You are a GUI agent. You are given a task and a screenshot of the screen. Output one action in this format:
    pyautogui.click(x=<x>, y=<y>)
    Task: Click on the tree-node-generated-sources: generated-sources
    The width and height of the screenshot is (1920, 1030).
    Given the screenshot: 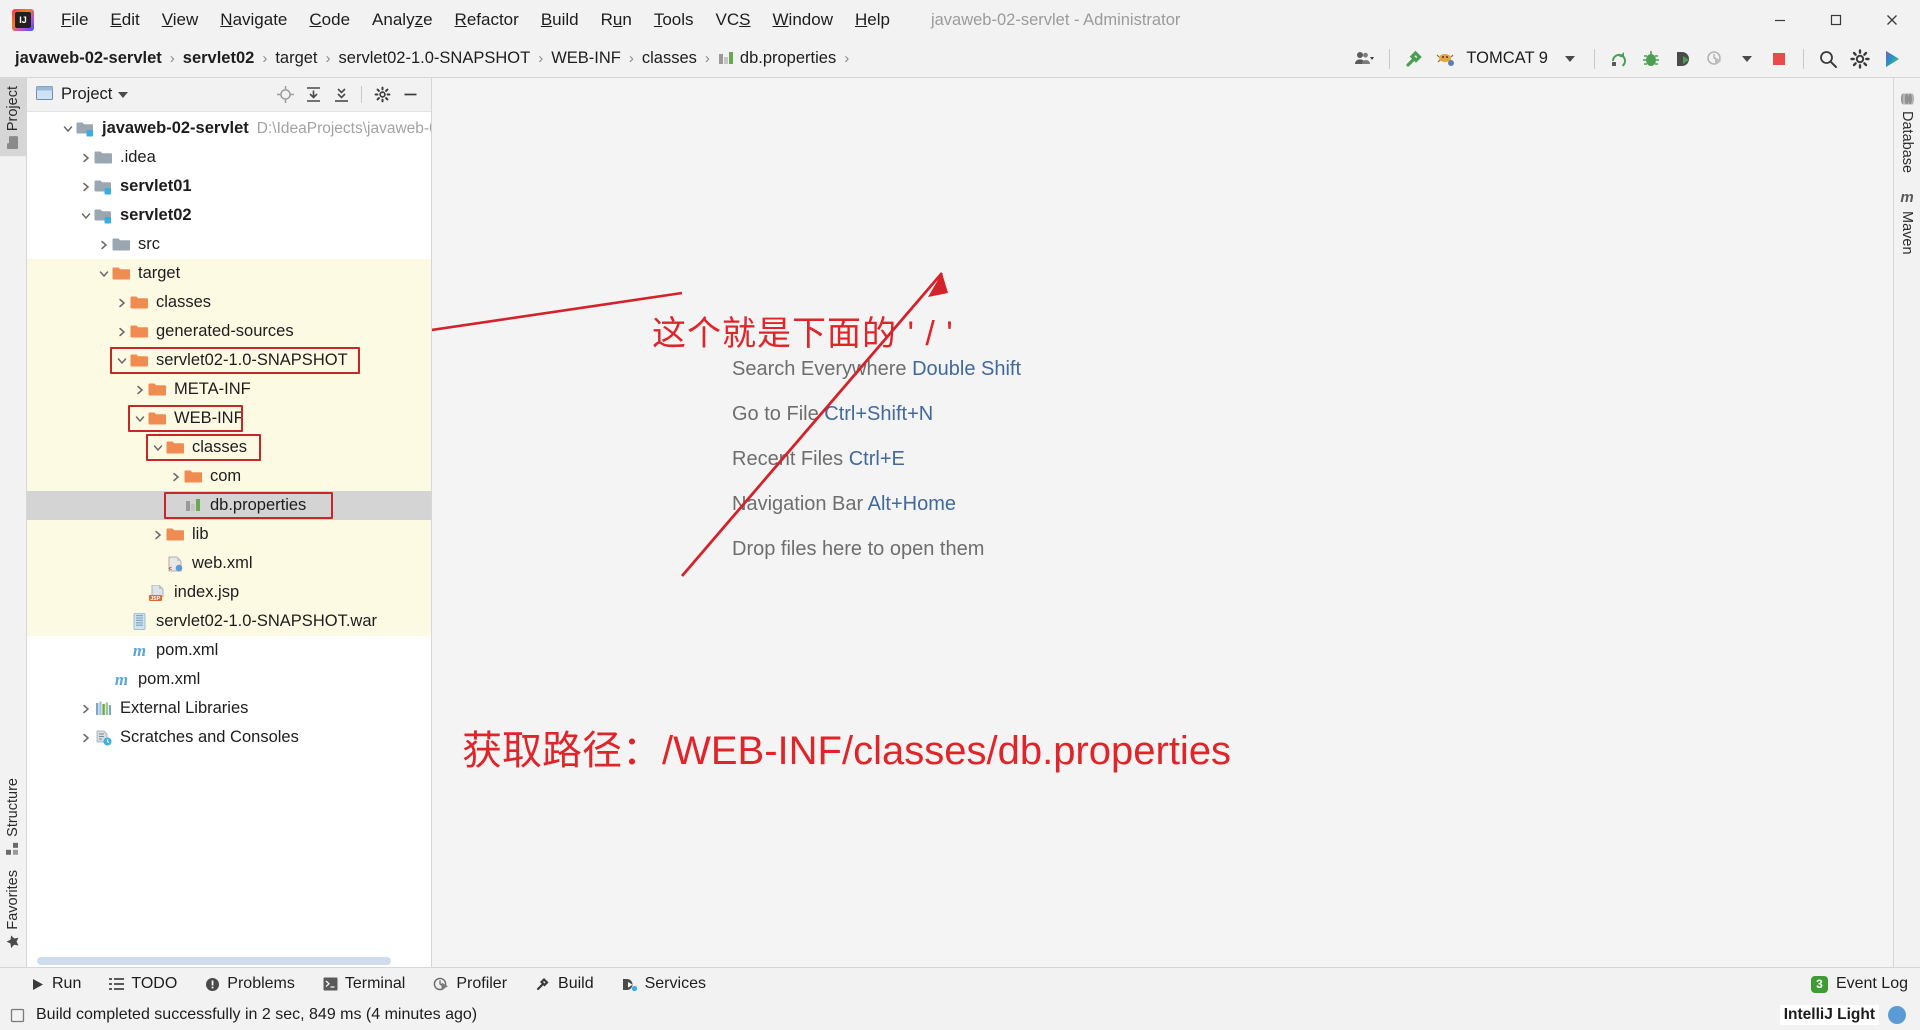 What is the action you would take?
    pyautogui.click(x=229, y=331)
    